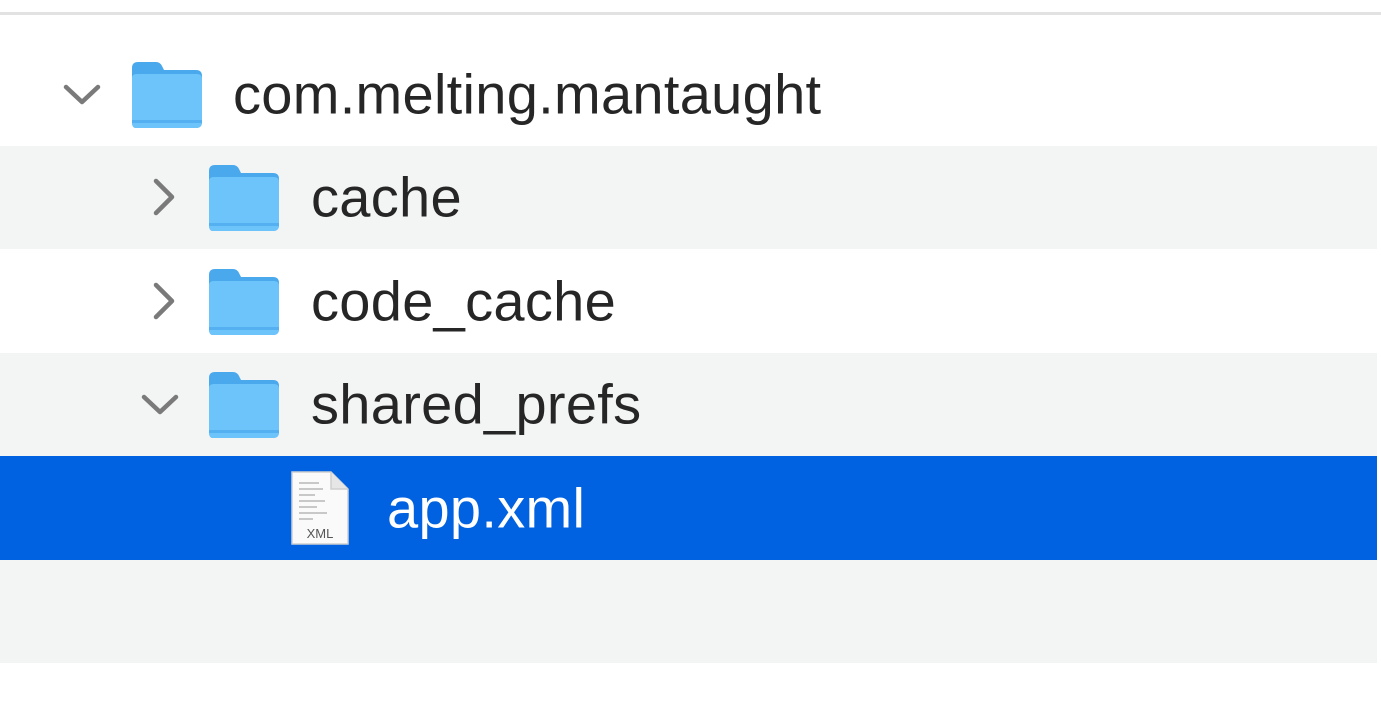 The width and height of the screenshot is (1381, 705). Describe the element at coordinates (320, 508) in the screenshot. I see `xml-file-icon: XML` at that location.